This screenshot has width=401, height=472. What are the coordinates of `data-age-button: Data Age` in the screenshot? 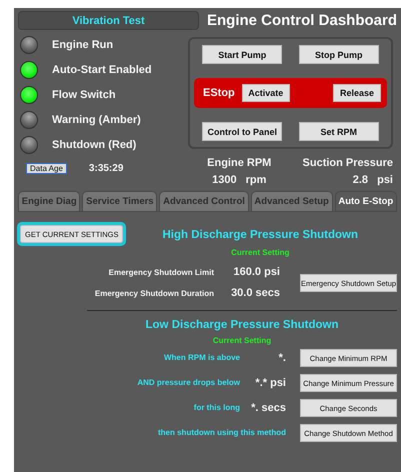 It's located at (46, 168).